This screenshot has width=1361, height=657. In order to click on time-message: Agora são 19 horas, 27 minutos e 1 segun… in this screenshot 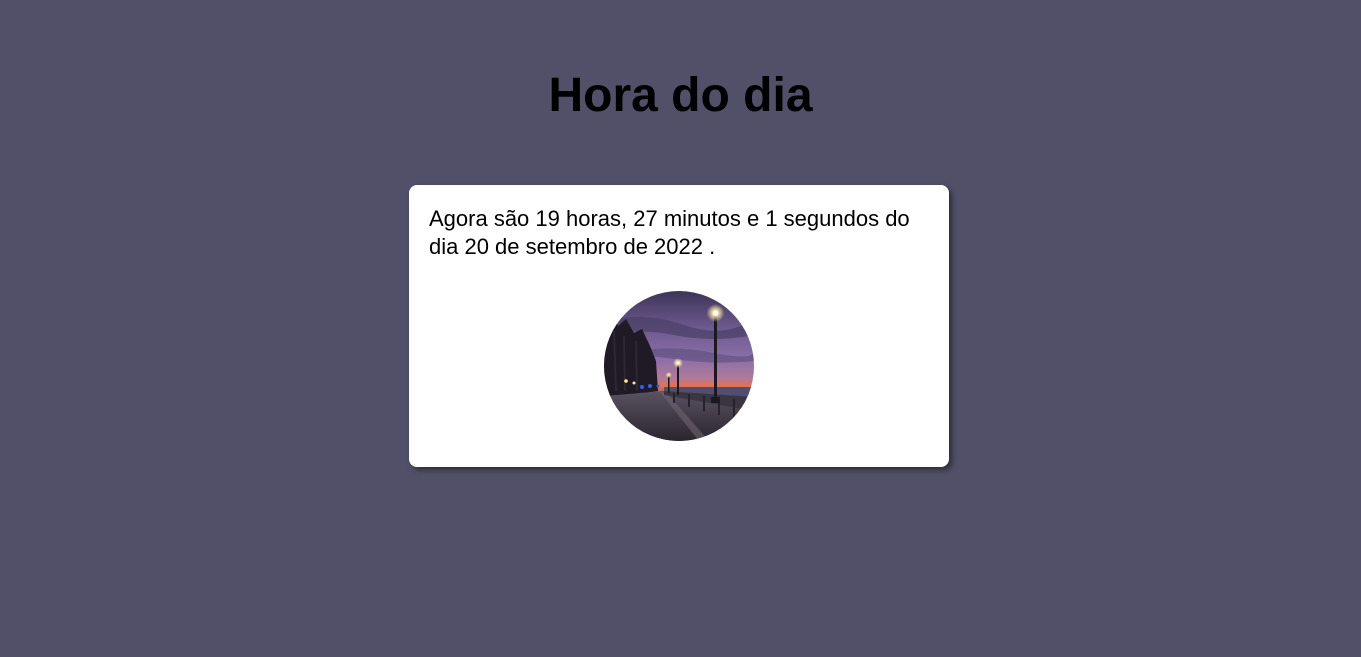, I will do `click(669, 232)`.